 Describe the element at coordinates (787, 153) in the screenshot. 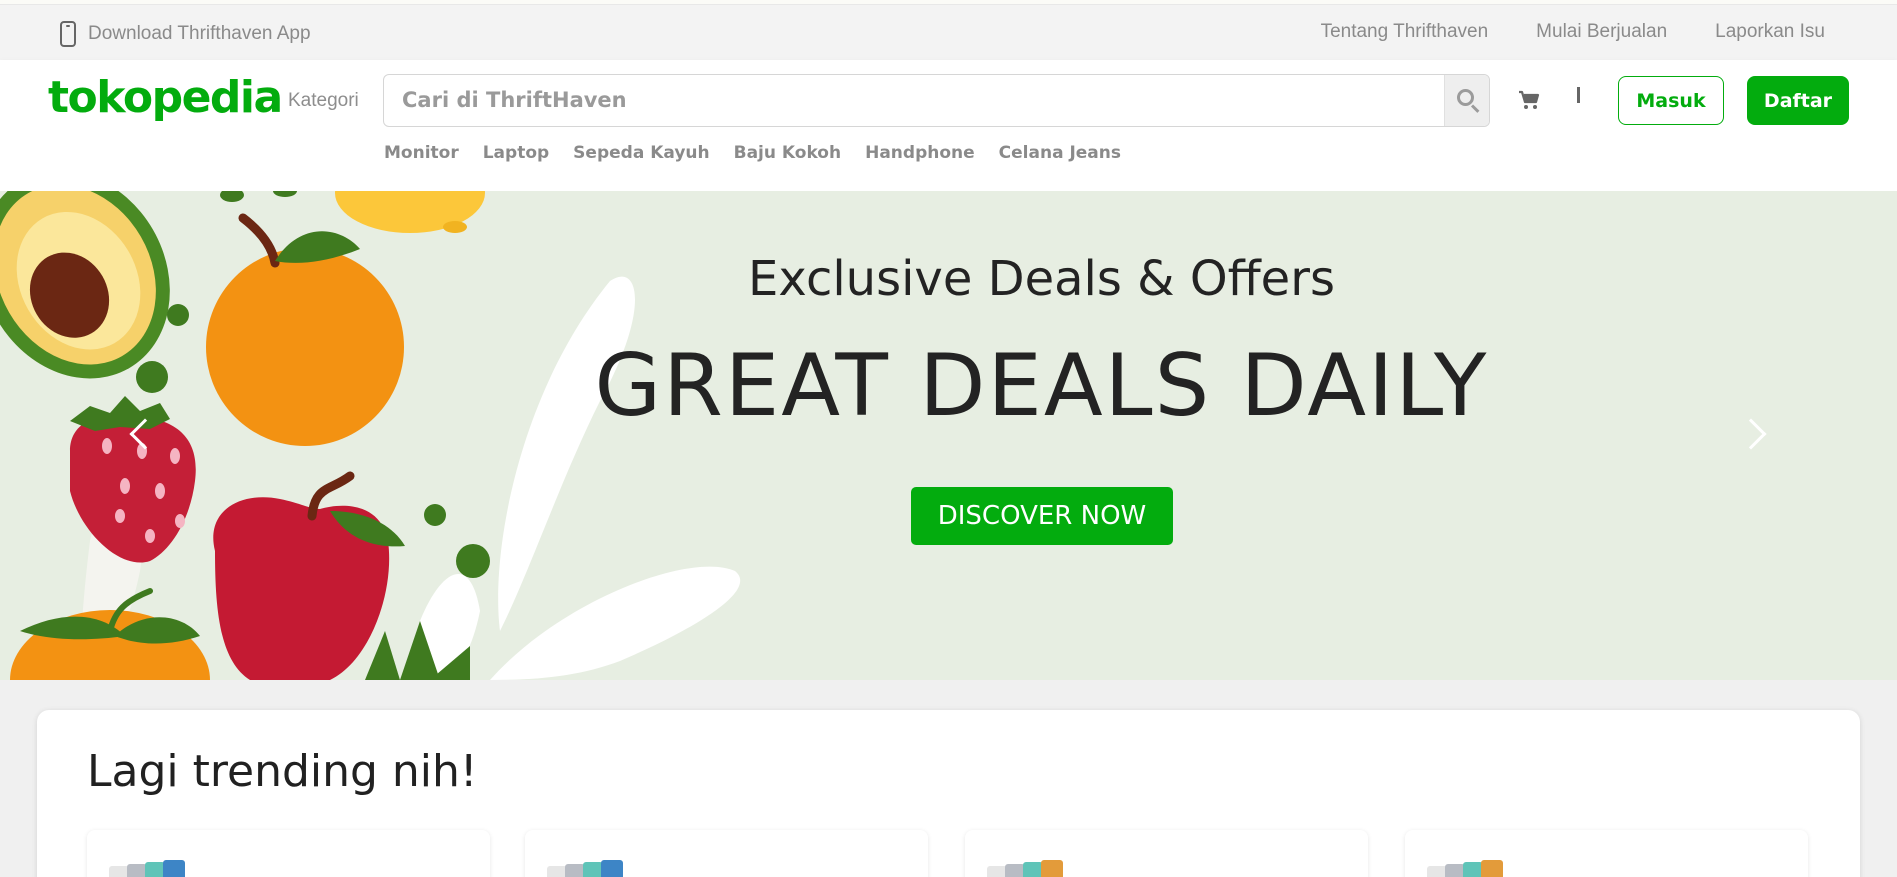

I see `quick-link-koko-shirt: Baju Kokoh` at that location.